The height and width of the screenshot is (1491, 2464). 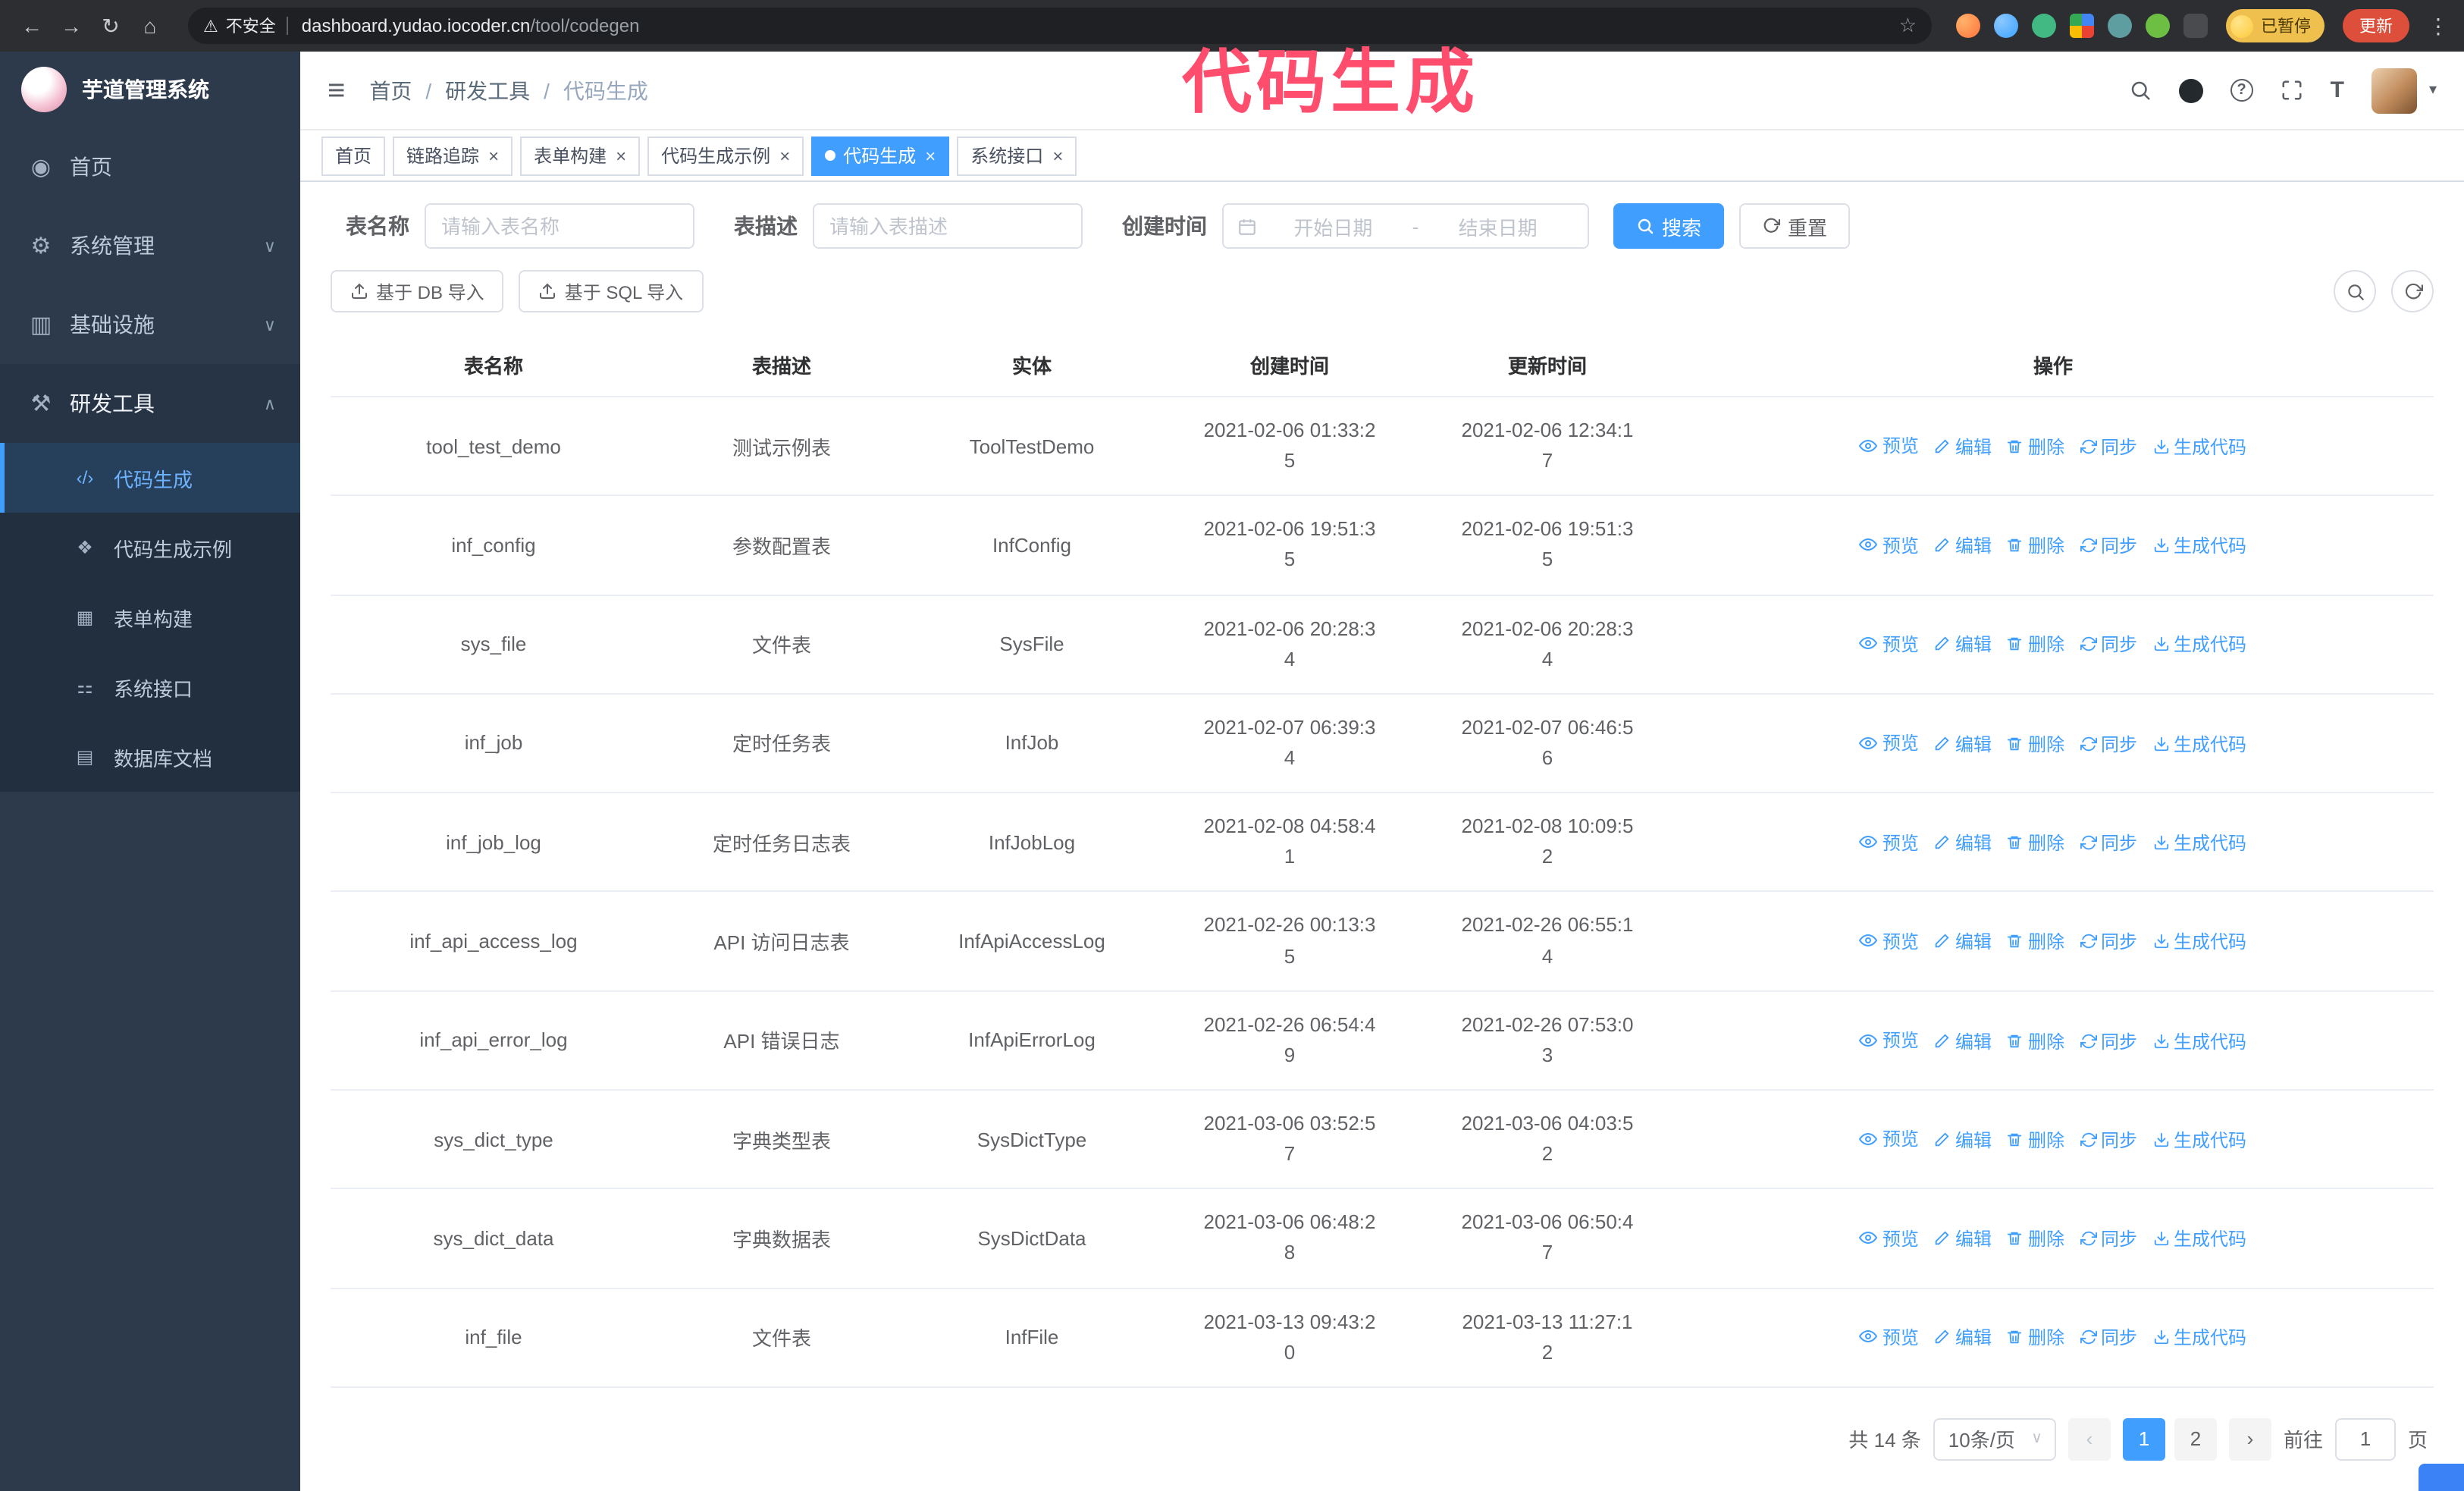 What do you see at coordinates (2376, 25) in the screenshot?
I see `update-button: 更新` at bounding box center [2376, 25].